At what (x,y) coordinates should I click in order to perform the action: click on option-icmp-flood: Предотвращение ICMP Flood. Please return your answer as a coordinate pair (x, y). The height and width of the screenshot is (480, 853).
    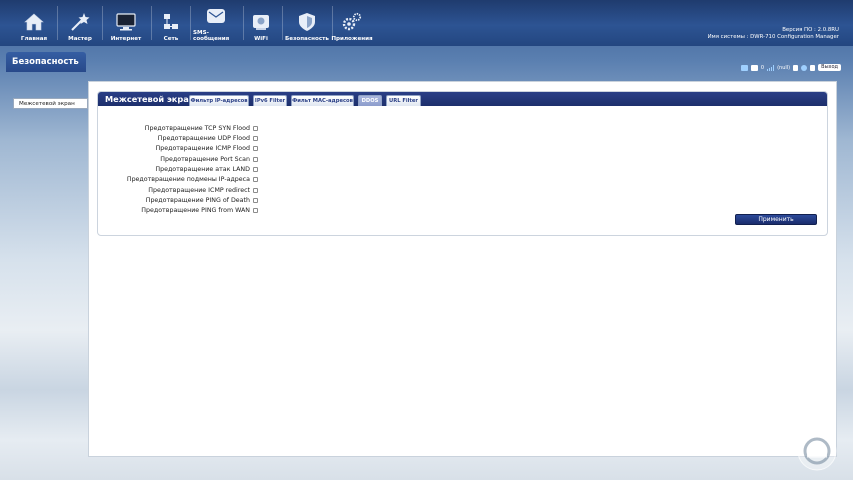
    Looking at the image, I should click on (178, 148).